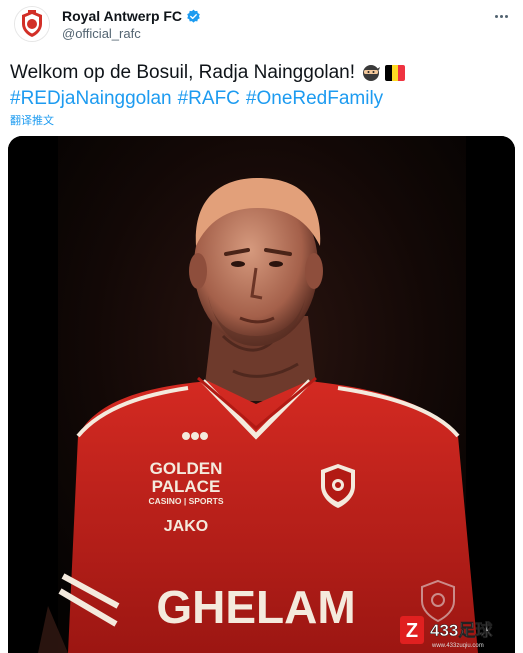 The image size is (523, 653). I want to click on svg-text: Z, so click(412, 631).